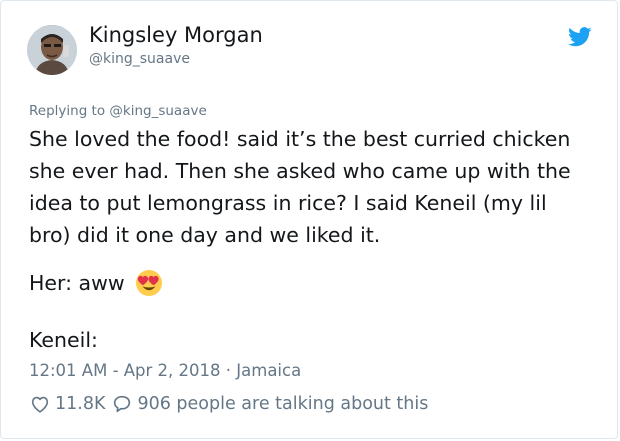  What do you see at coordinates (148, 283) in the screenshot?
I see `heart-eyes-emoji` at bounding box center [148, 283].